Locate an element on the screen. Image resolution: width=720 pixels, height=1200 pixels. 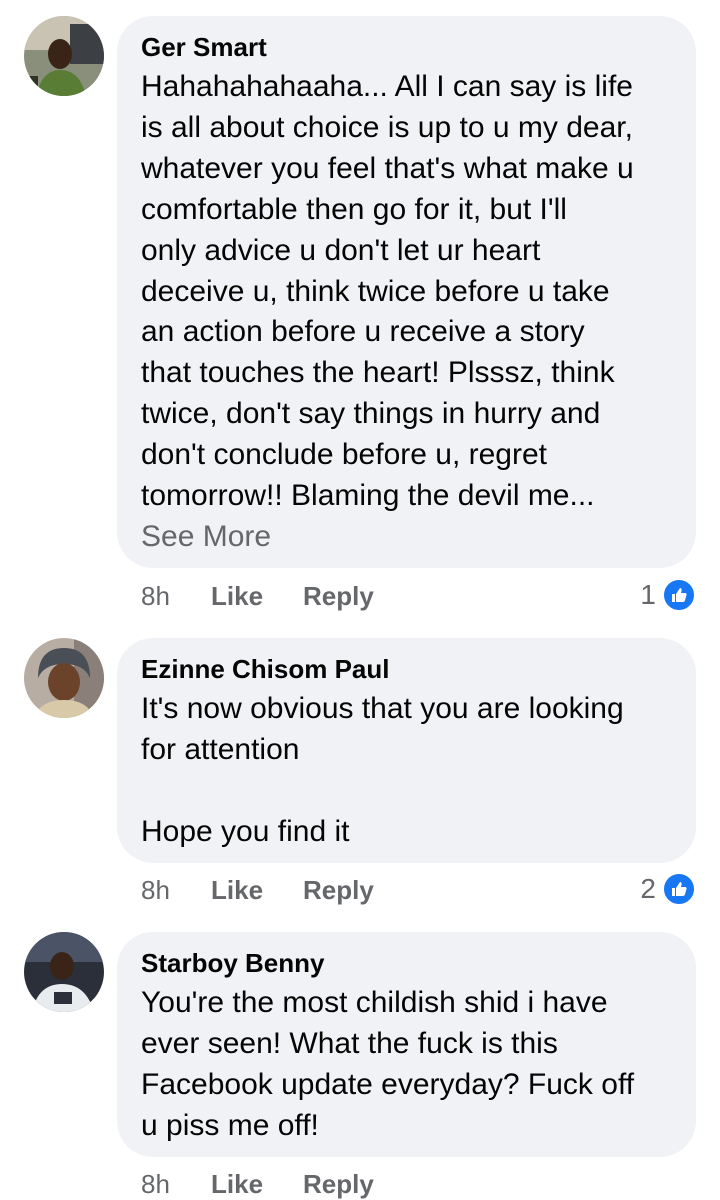
comment-author: Ger Smart is located at coordinates (406, 47).